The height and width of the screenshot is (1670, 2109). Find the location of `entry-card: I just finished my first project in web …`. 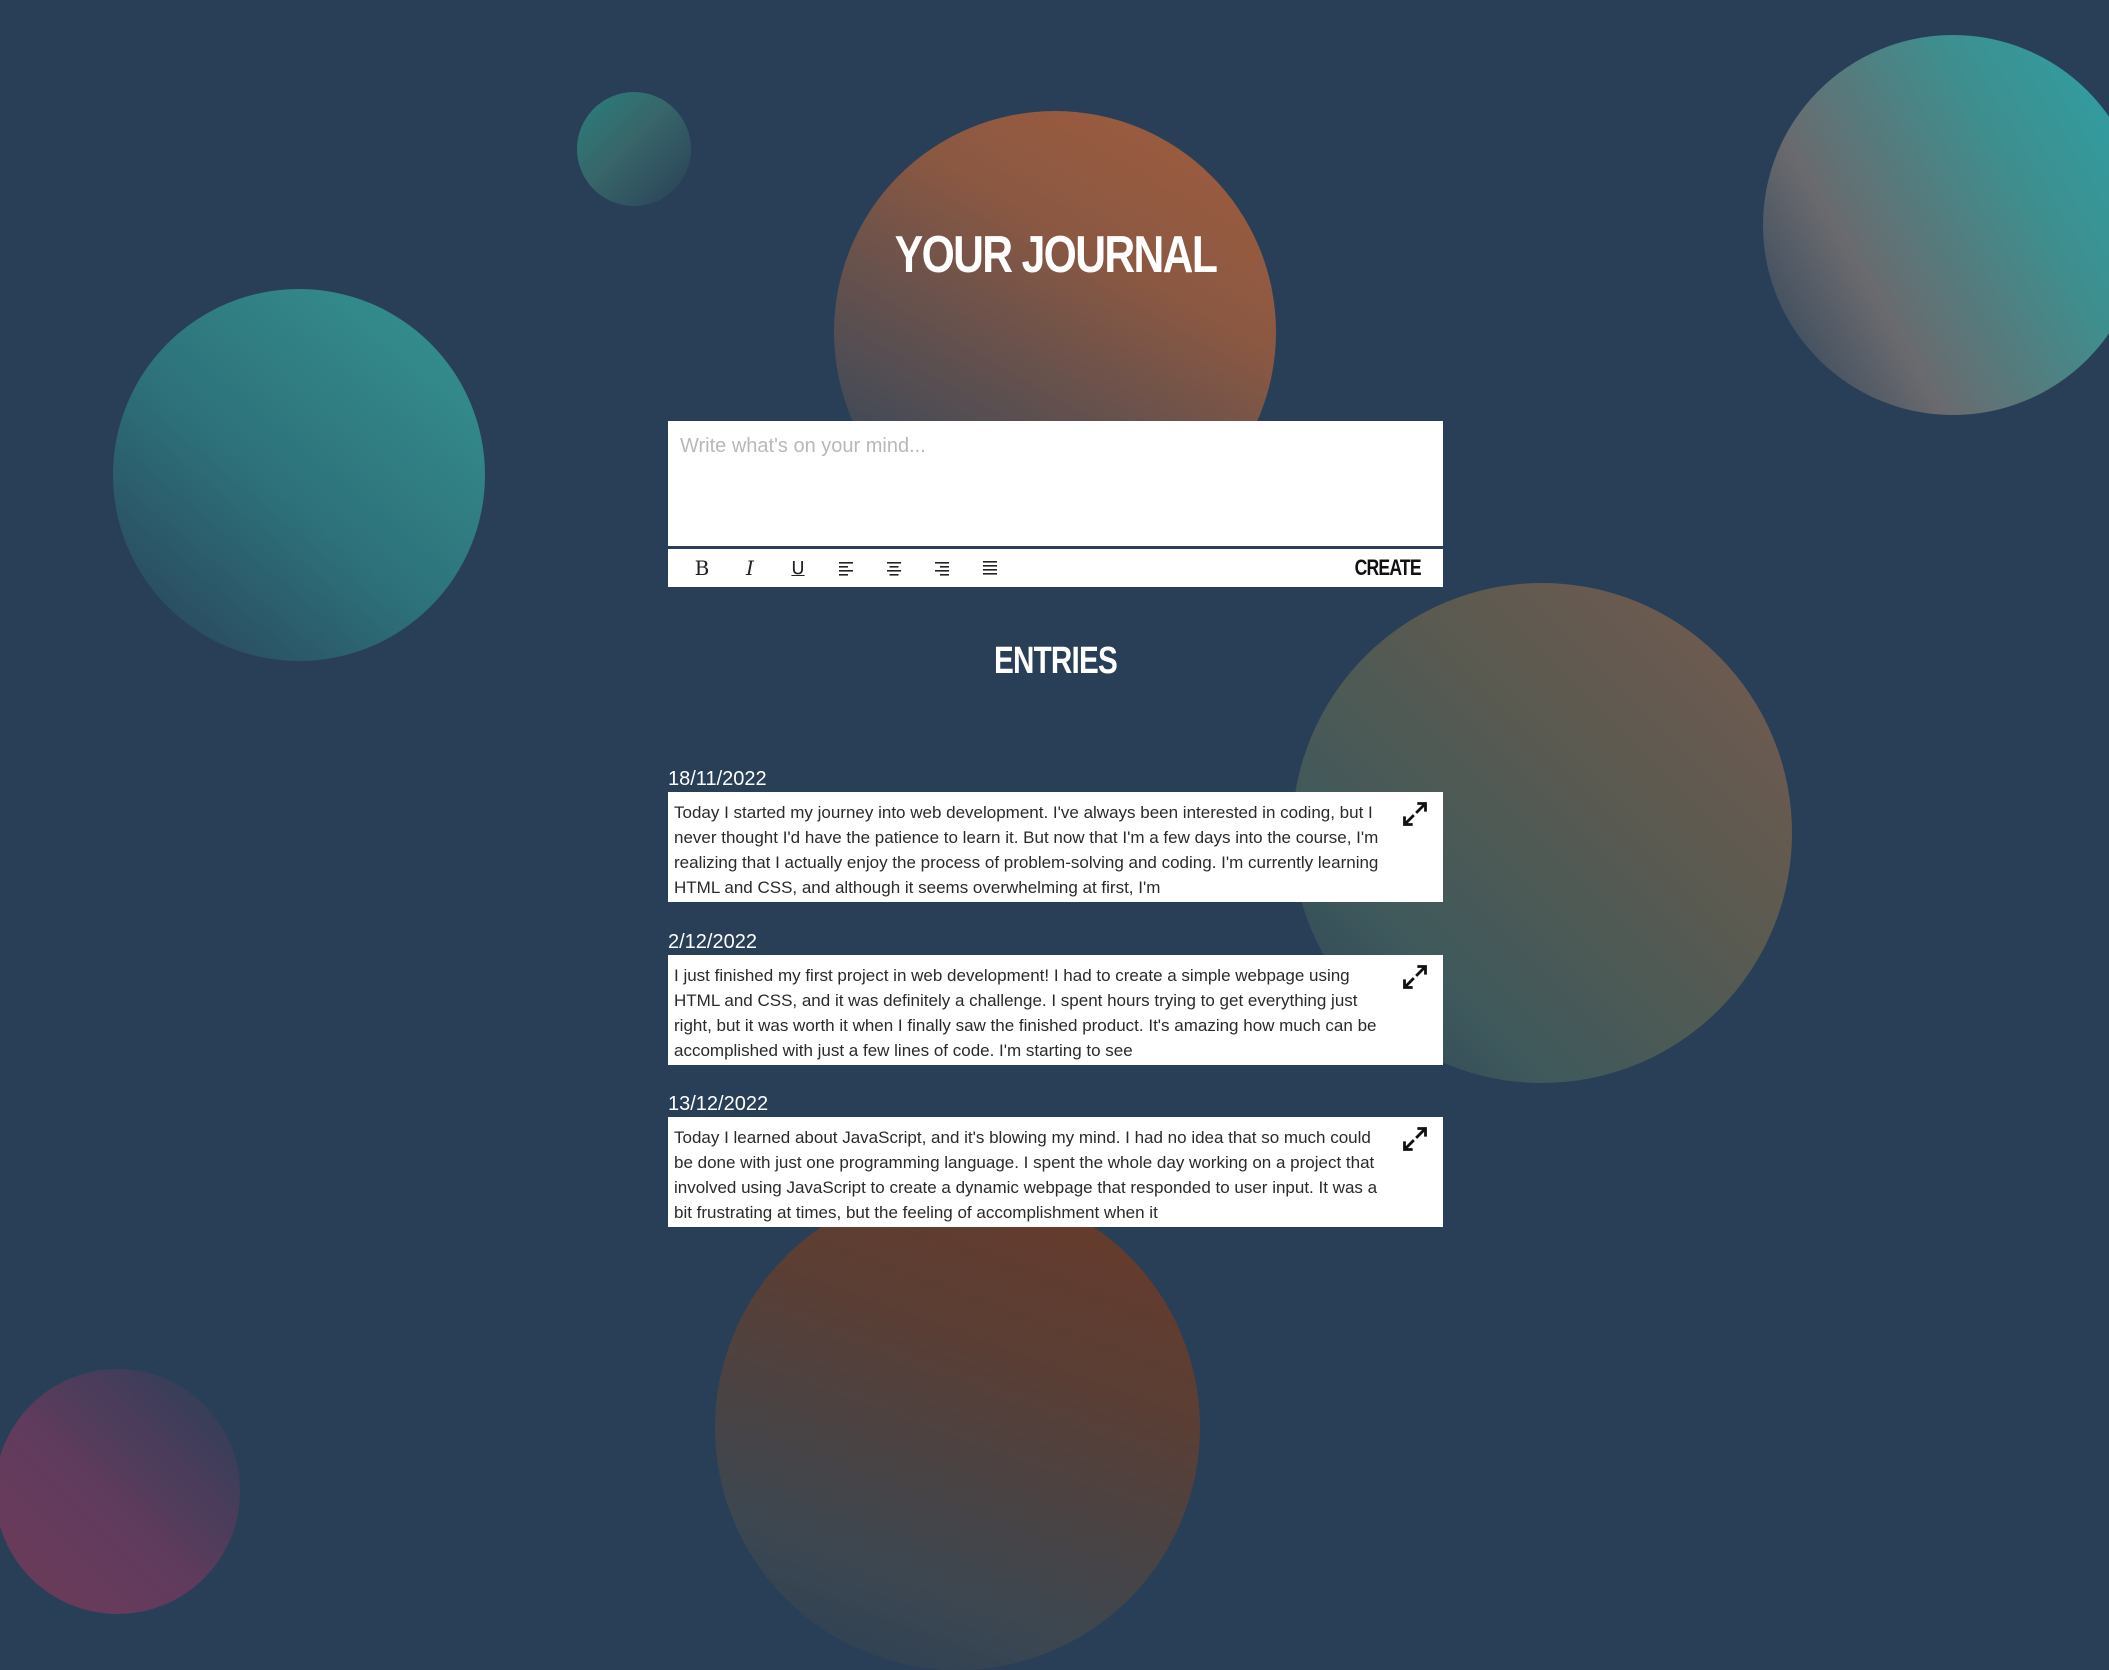

entry-card: I just finished my first project in web … is located at coordinates (1055, 1010).